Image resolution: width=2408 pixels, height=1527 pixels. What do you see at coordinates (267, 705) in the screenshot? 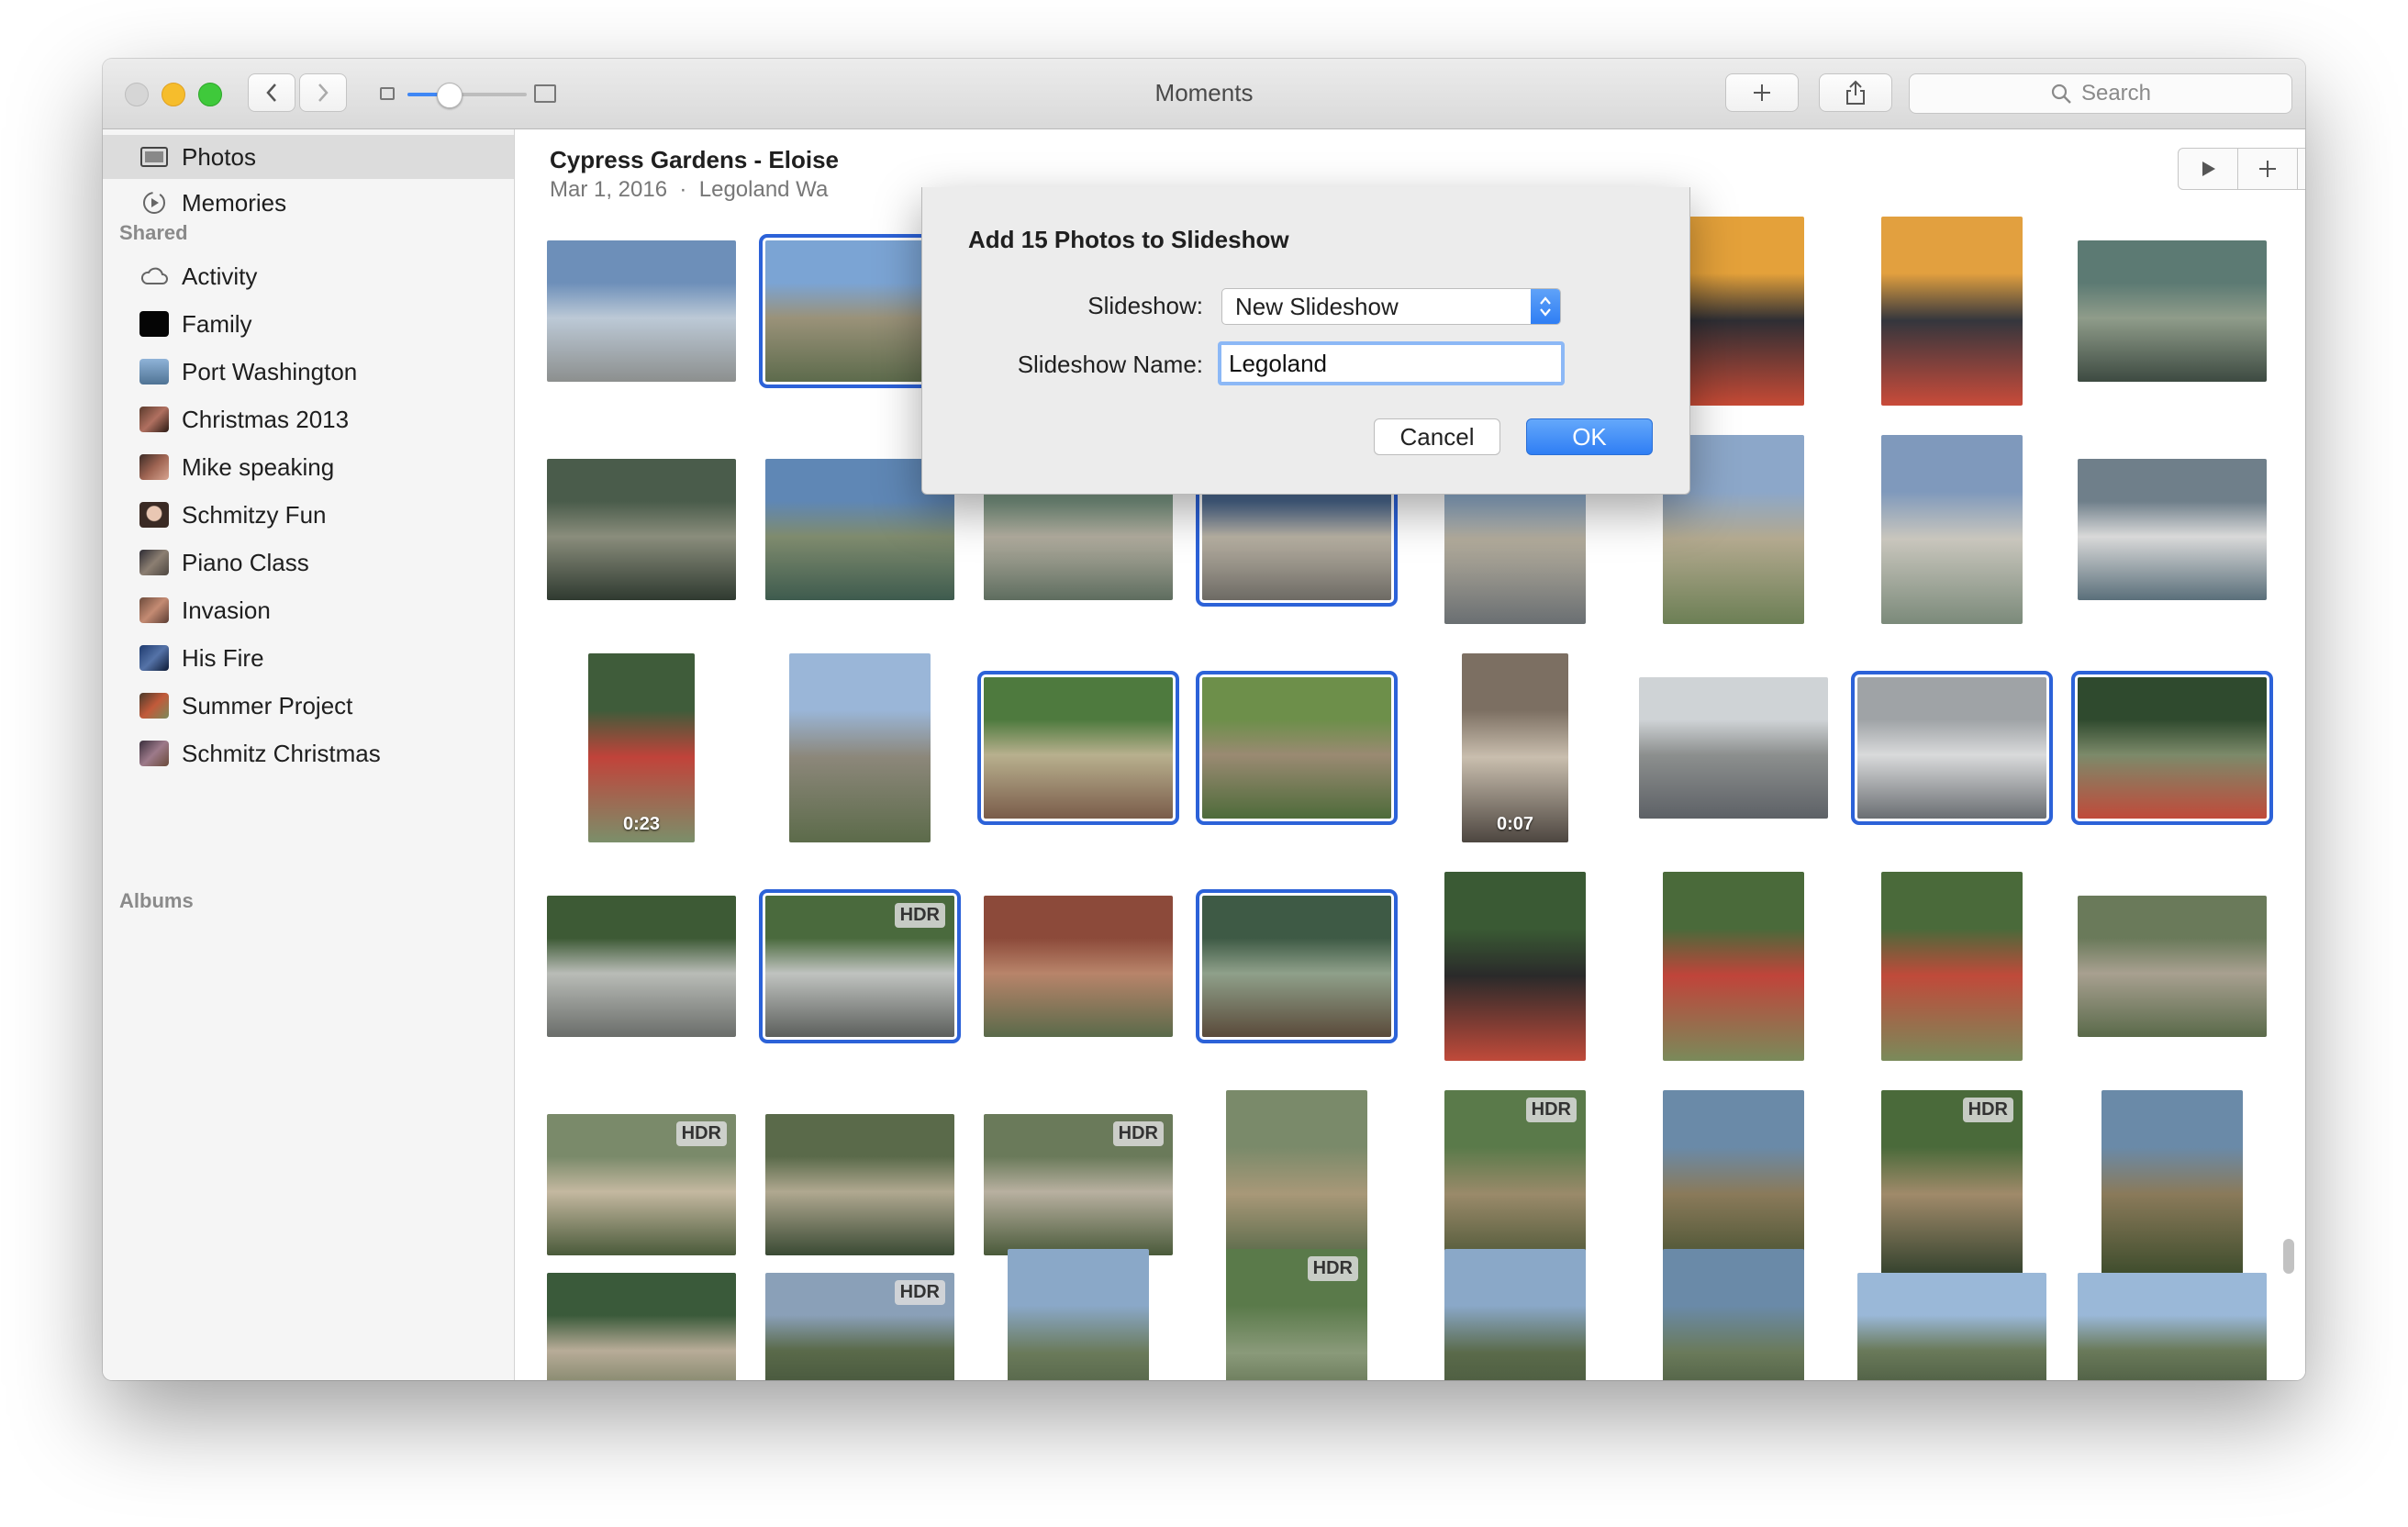
I see `sidebar-item-label: Summer Project` at bounding box center [267, 705].